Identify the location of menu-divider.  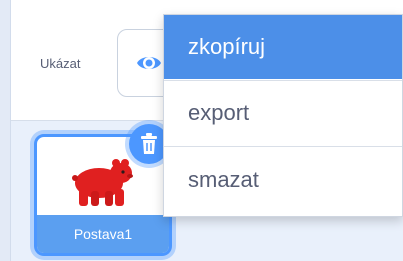
(283, 146).